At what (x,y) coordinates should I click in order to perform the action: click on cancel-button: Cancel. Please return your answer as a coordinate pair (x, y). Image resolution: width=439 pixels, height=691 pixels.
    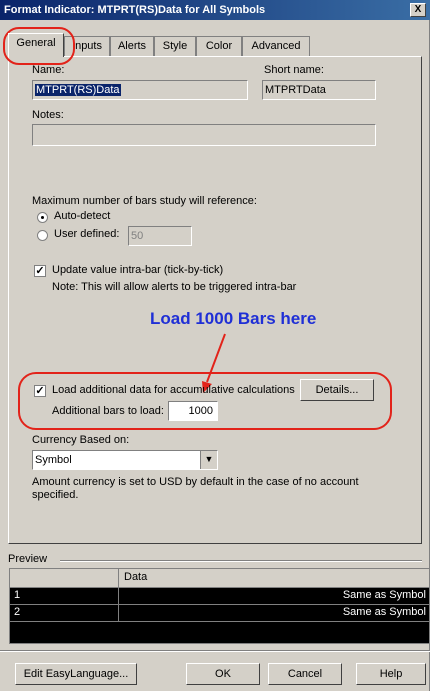
    Looking at the image, I should click on (305, 674).